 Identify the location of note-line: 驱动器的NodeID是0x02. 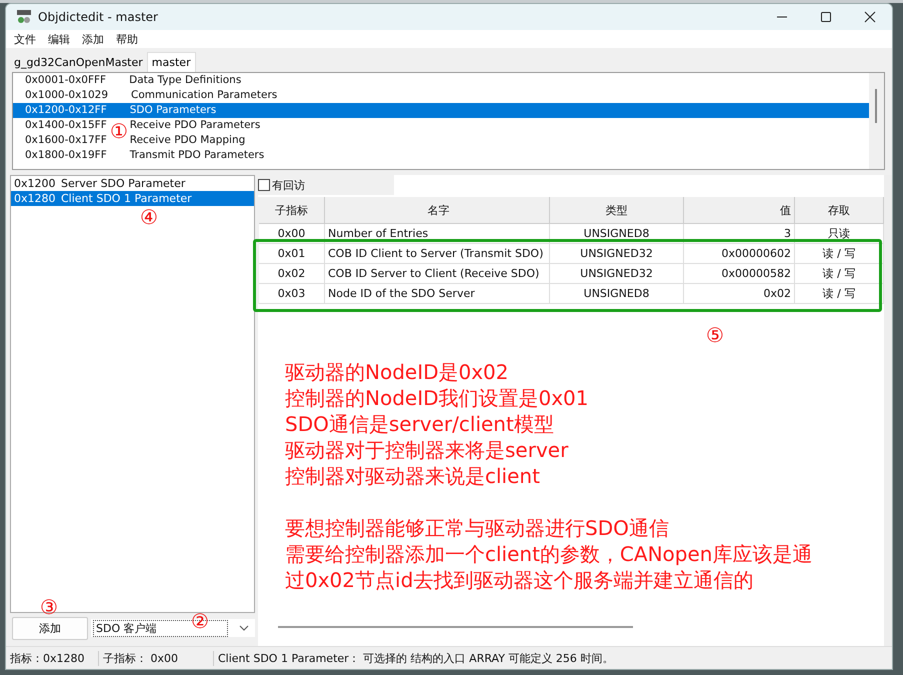
(397, 372).